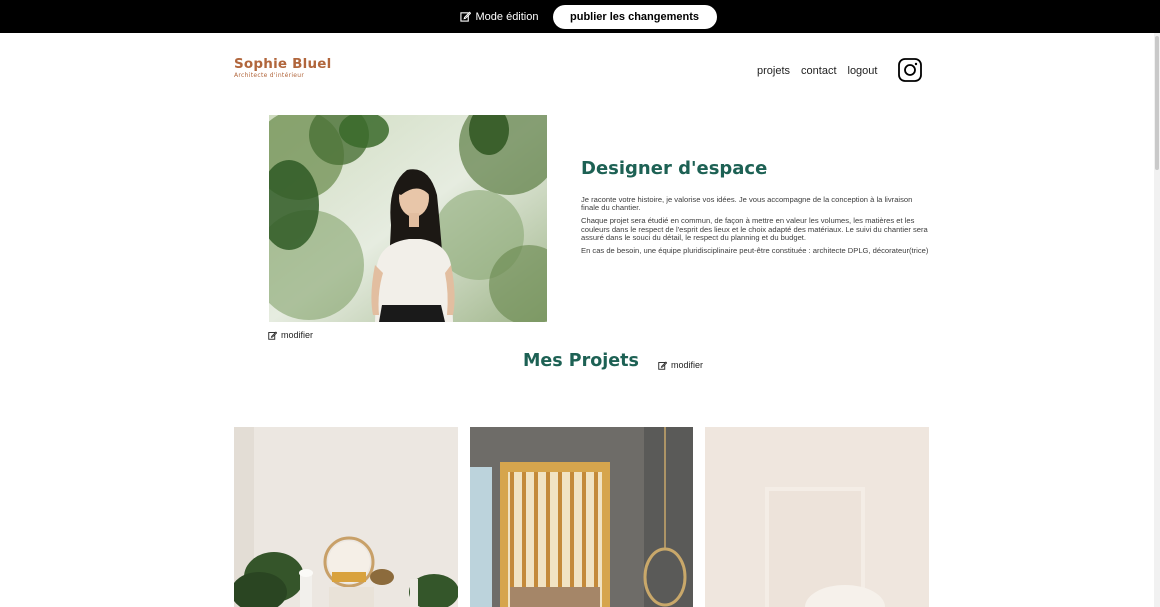 The height and width of the screenshot is (607, 1160). What do you see at coordinates (269, 75) in the screenshot?
I see `logo-subtitle: Architecte d'intérieur` at bounding box center [269, 75].